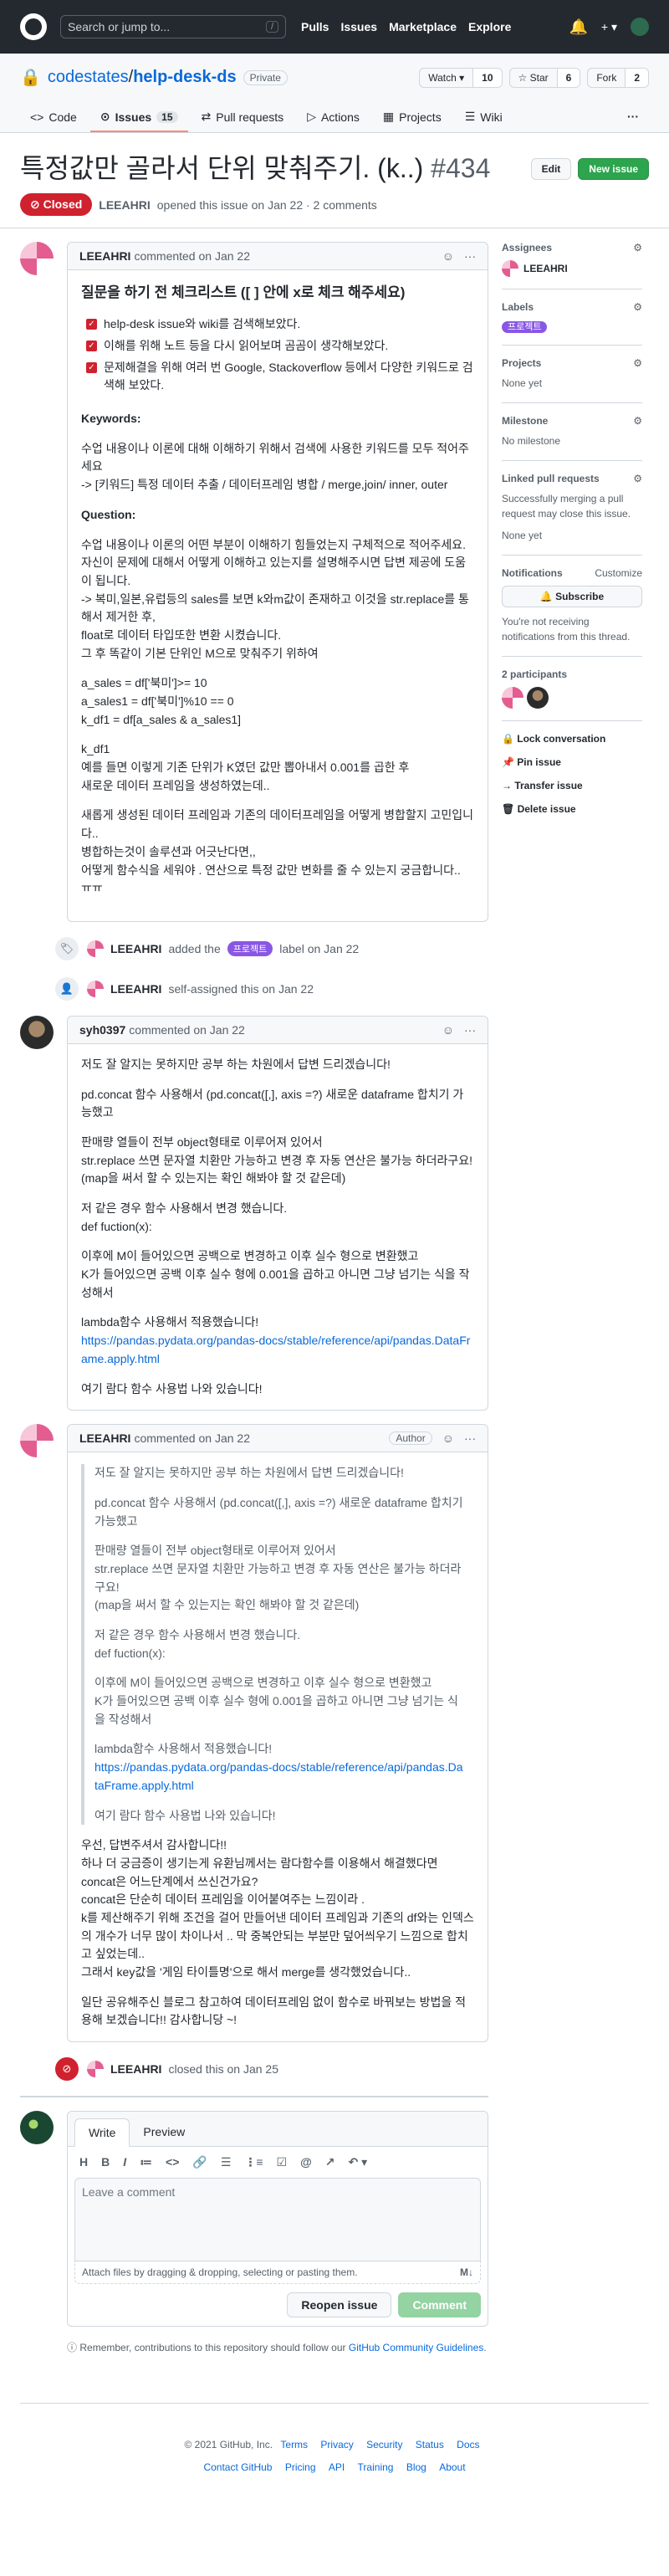 The height and width of the screenshot is (2576, 669). Describe the element at coordinates (278, 2220) in the screenshot. I see `comment-textarea: Leave a comment` at that location.